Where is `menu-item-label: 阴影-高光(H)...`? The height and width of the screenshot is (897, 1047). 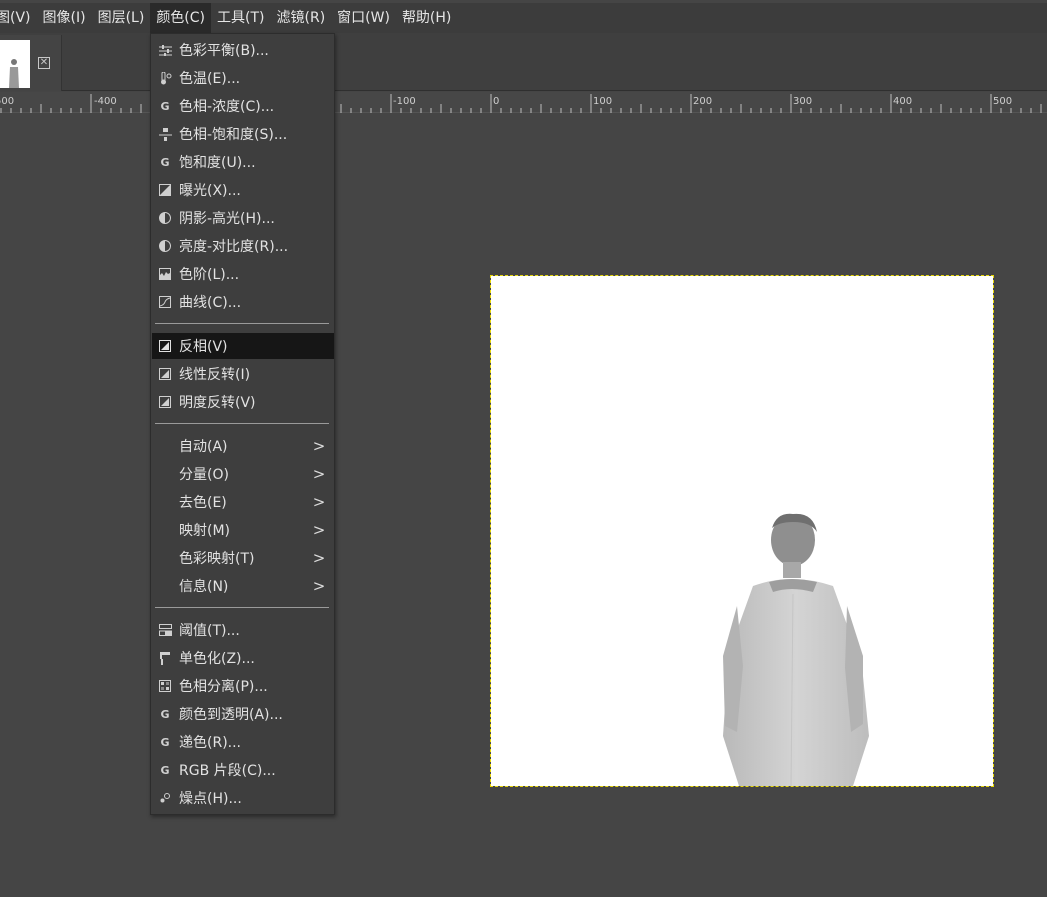
menu-item-label: 阴影-高光(H)... is located at coordinates (227, 219).